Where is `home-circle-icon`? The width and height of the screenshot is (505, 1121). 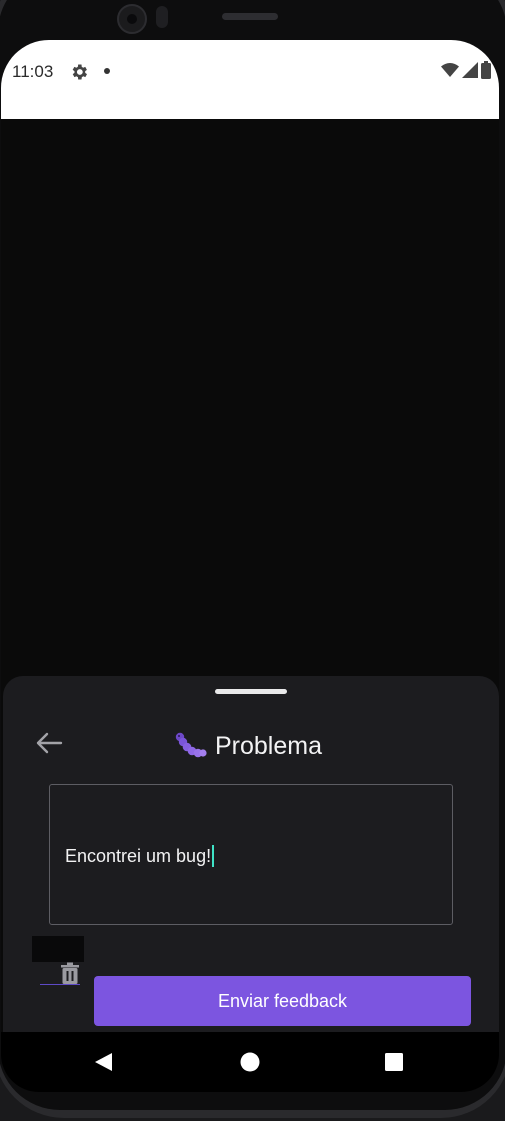 home-circle-icon is located at coordinates (250, 1062).